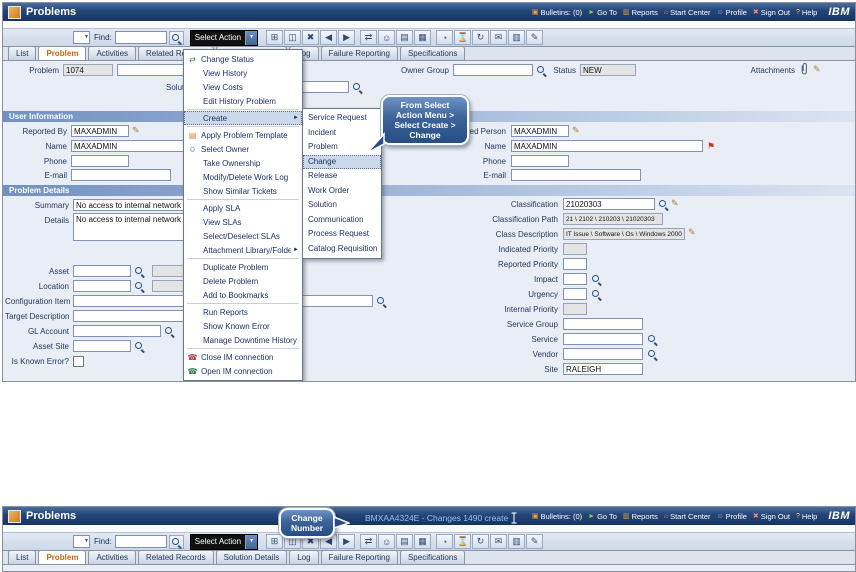  What do you see at coordinates (771, 12) in the screenshot?
I see `sign-out-link: ✖ Sign Out` at bounding box center [771, 12].